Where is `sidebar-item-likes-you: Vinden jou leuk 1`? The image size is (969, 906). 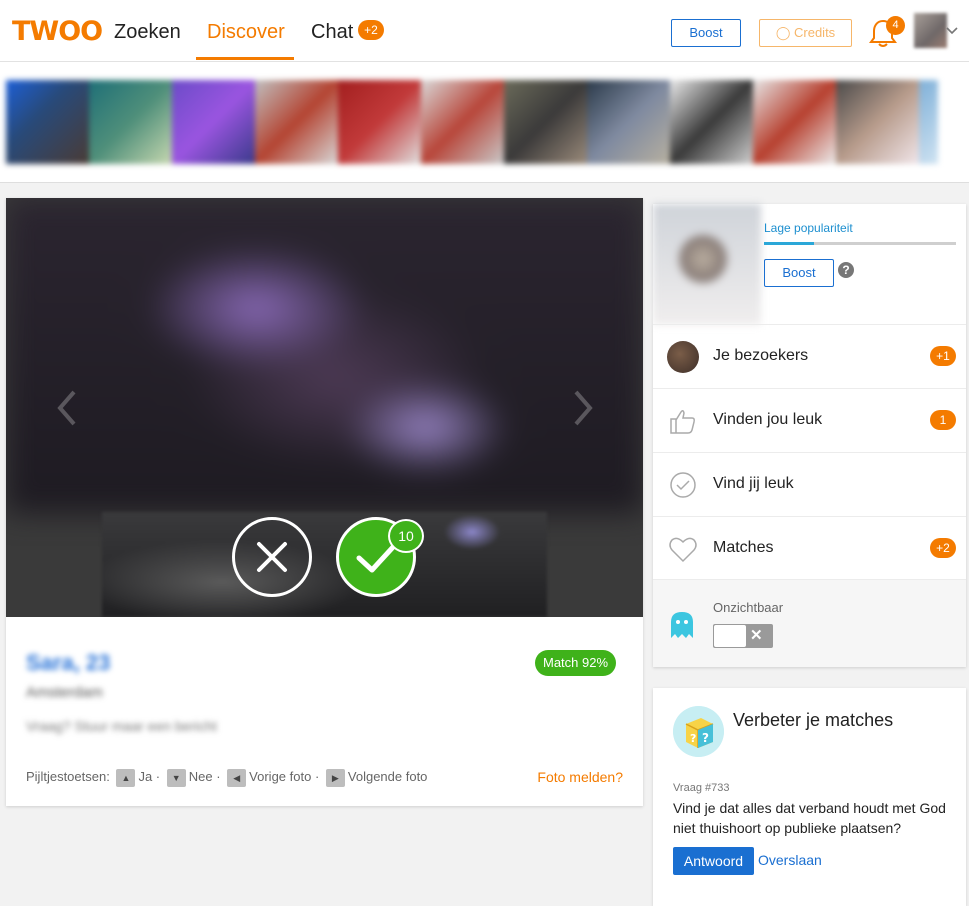
sidebar-item-likes-you: Vinden jou leuk 1 is located at coordinates (809, 420).